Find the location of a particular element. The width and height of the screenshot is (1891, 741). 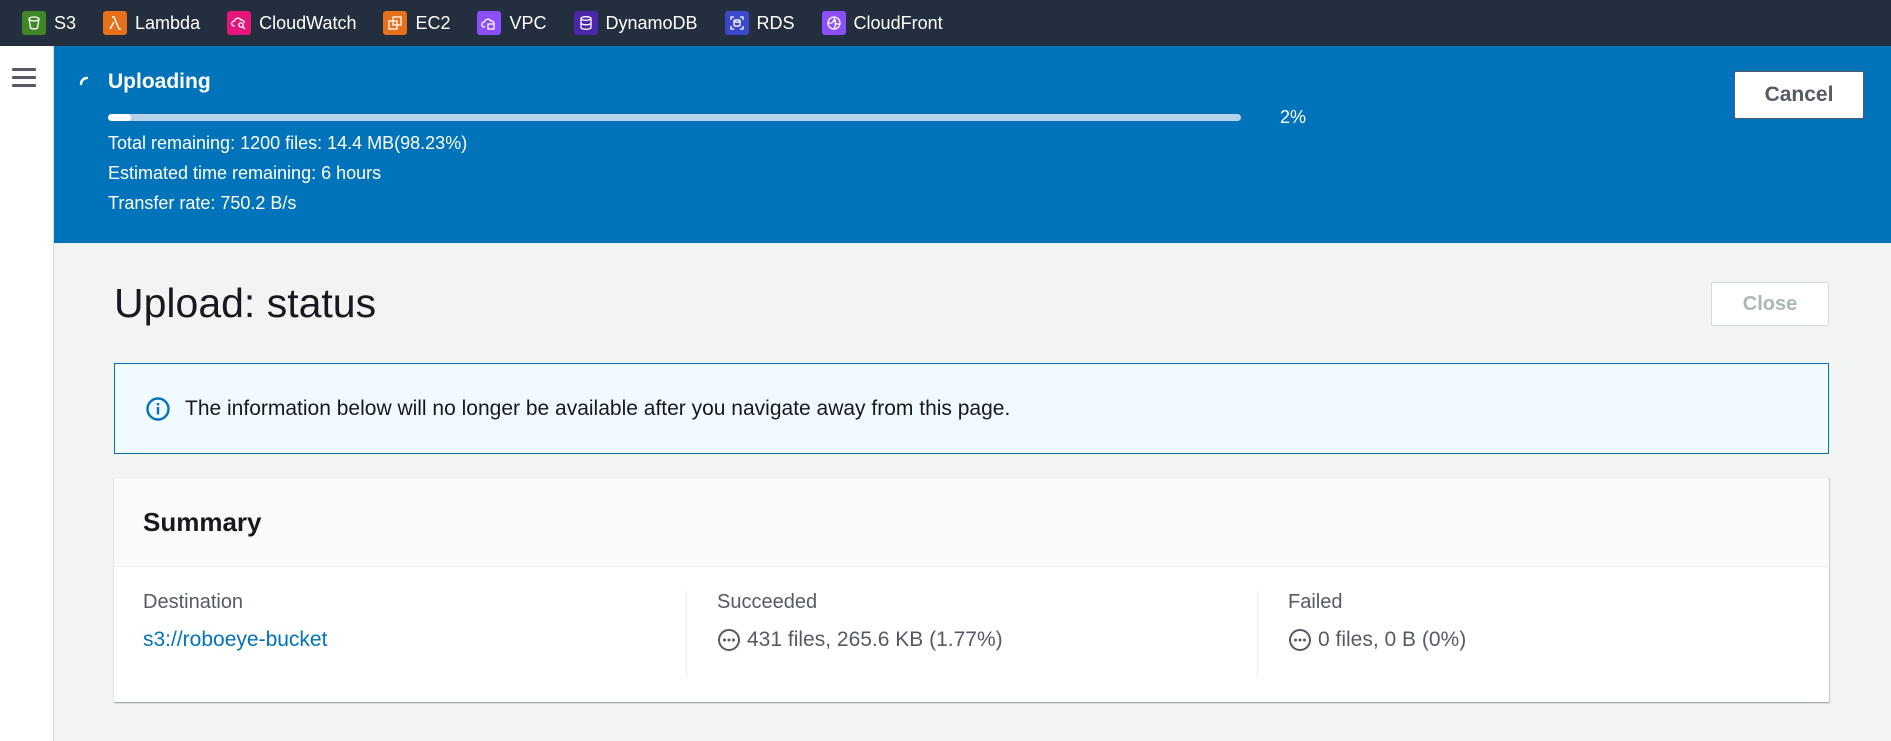

s3-icon is located at coordinates (34, 23).